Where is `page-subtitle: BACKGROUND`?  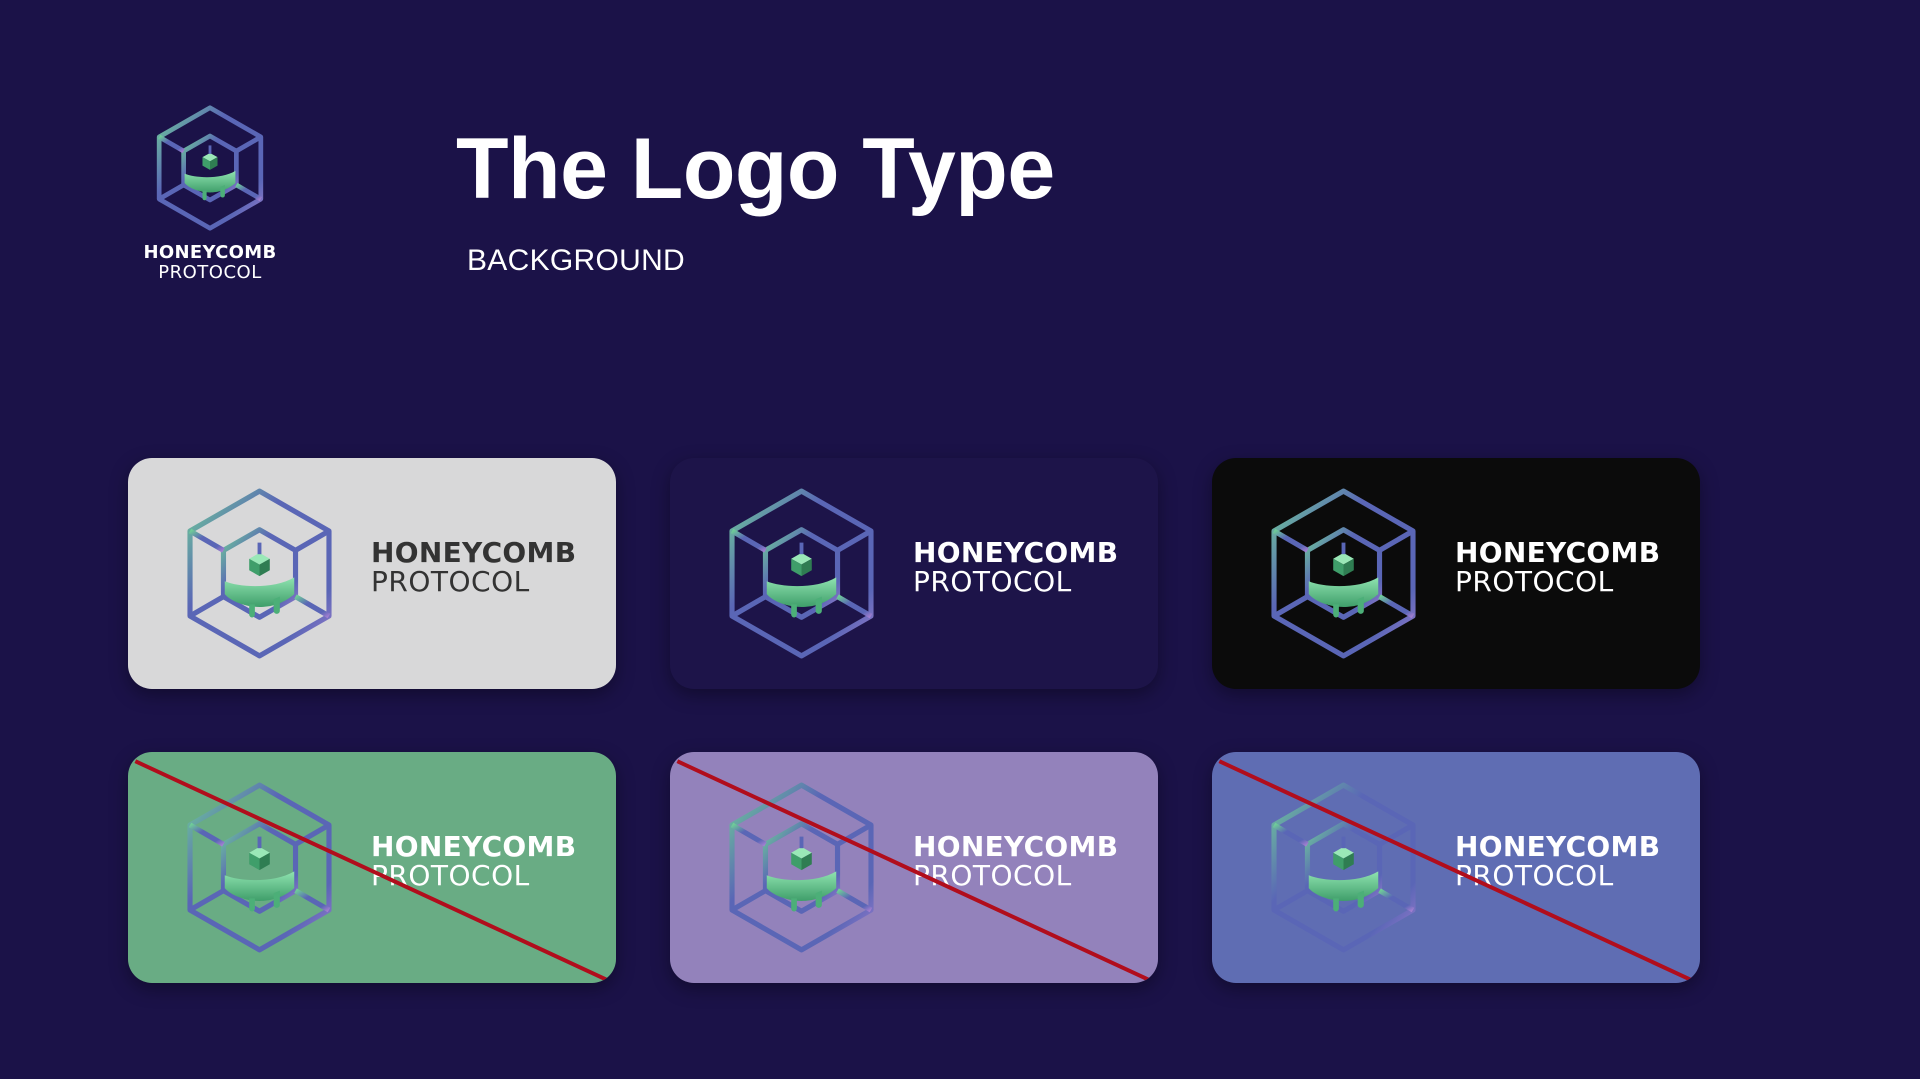
page-subtitle: BACKGROUND is located at coordinates (576, 260).